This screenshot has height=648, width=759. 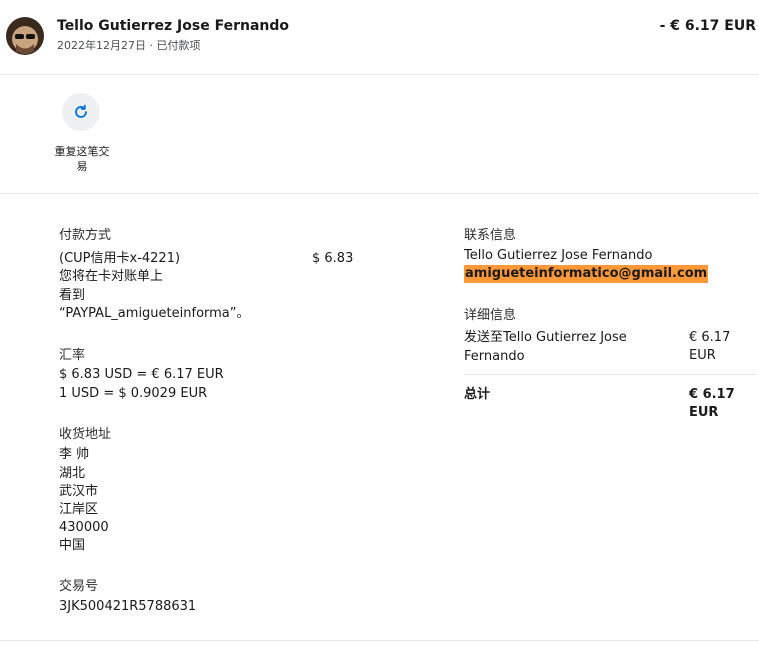 I want to click on contact-name: Tello Gutierrez Jose Fernando, so click(x=558, y=255).